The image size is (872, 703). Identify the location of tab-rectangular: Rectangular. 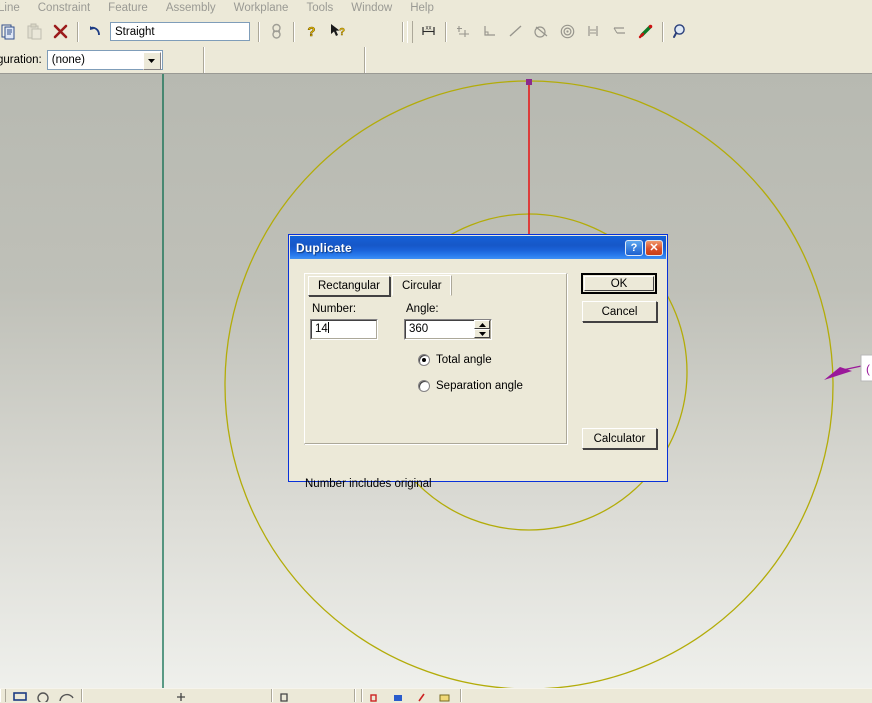
(349, 286).